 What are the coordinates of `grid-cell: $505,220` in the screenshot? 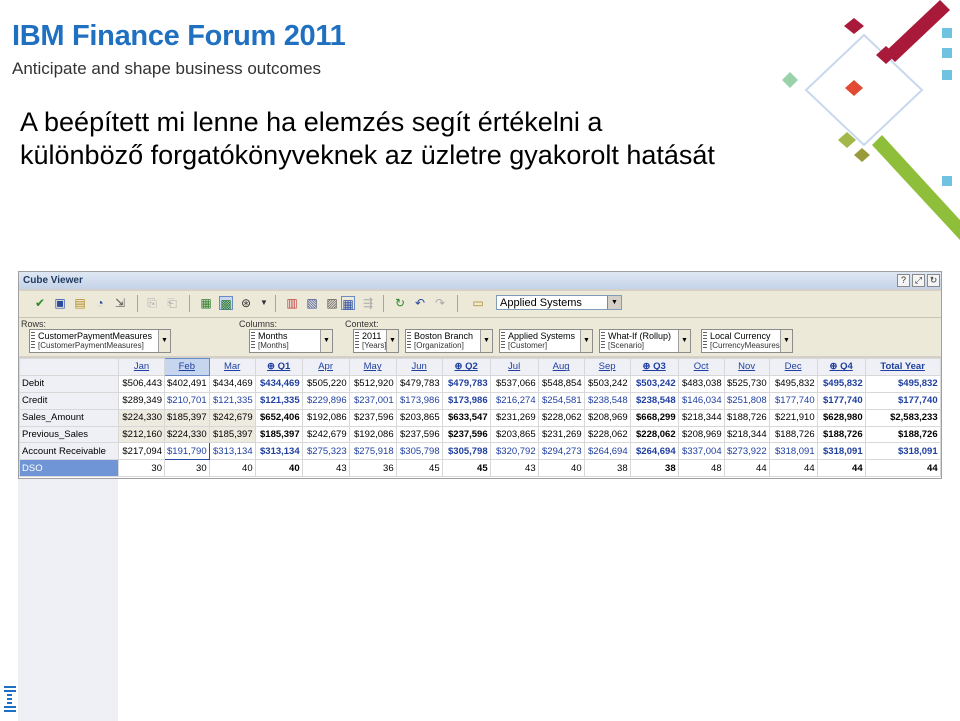 It's located at (325, 383).